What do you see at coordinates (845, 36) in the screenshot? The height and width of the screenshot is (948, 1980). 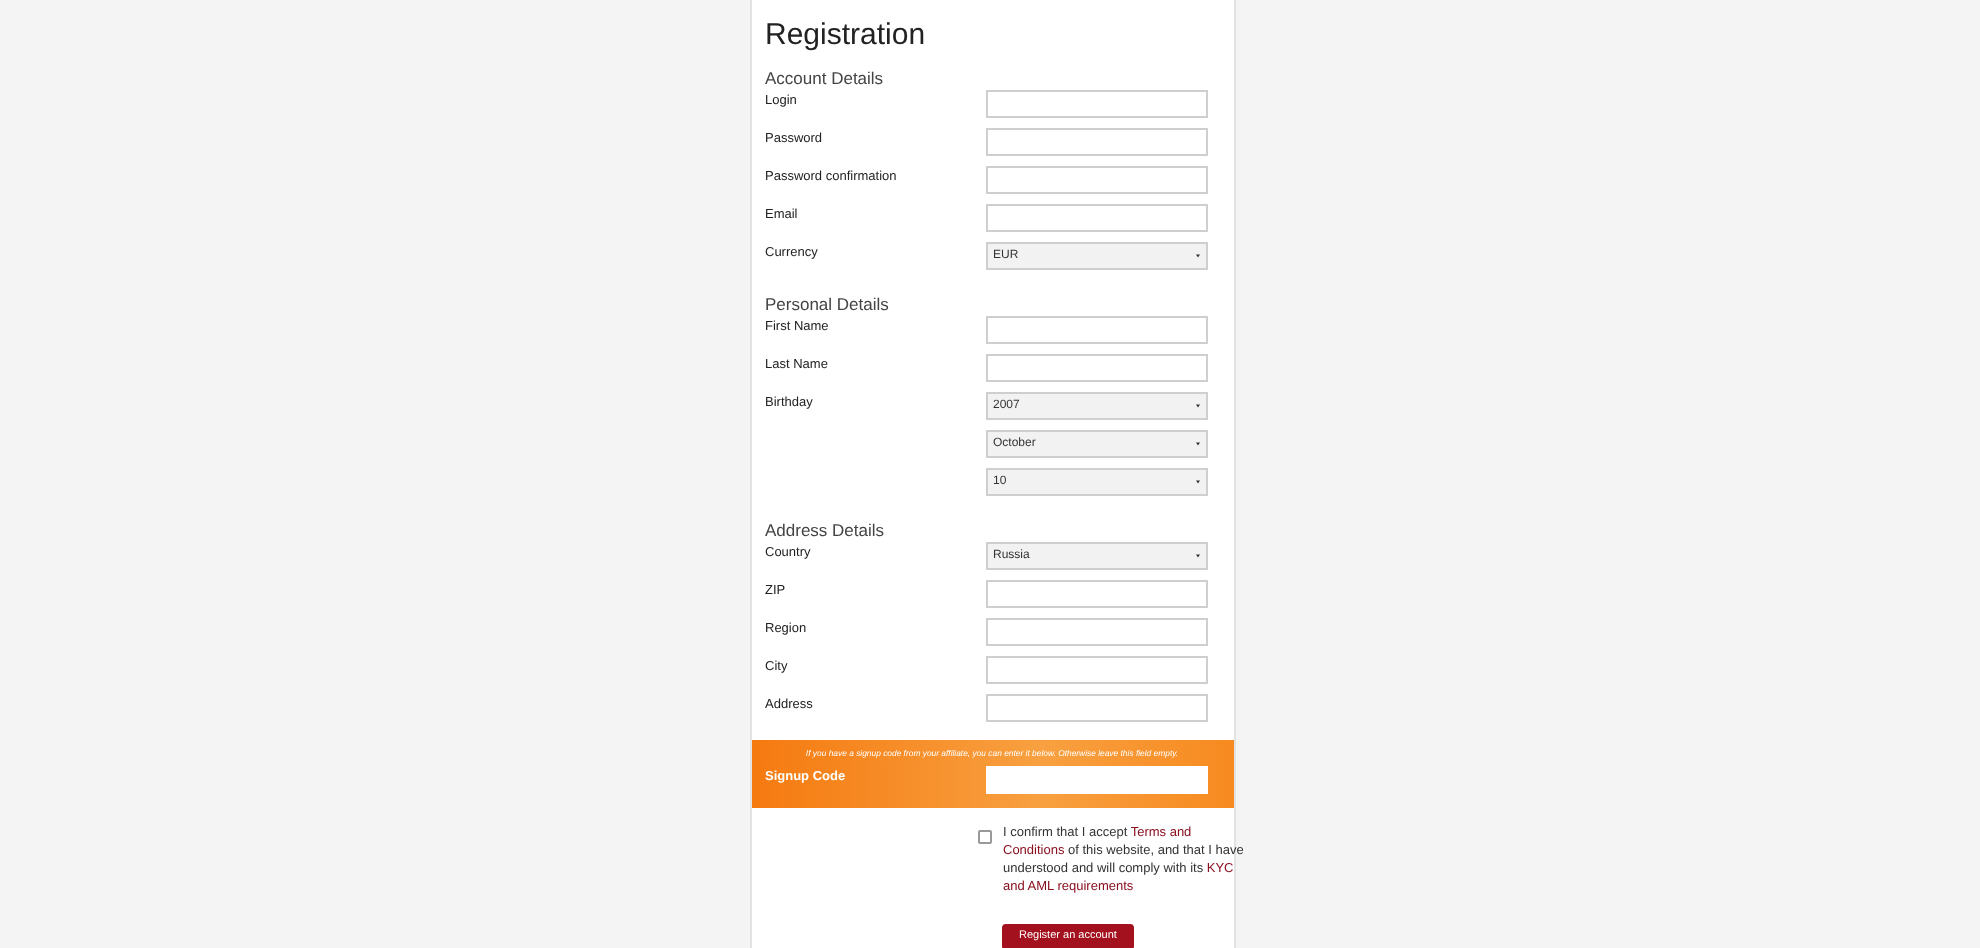 I see `page-title: Registration` at bounding box center [845, 36].